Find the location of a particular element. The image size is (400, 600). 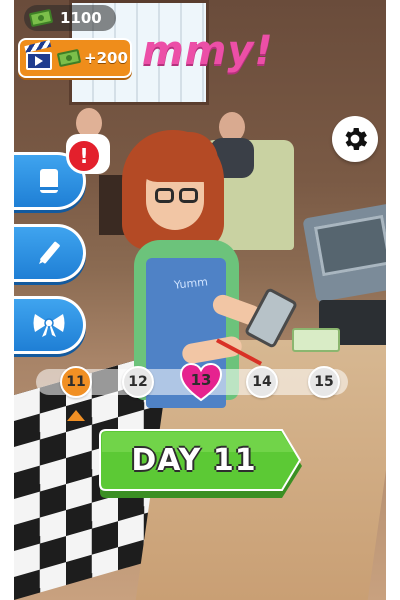

cash-counter: 1100 is located at coordinates (70, 18).